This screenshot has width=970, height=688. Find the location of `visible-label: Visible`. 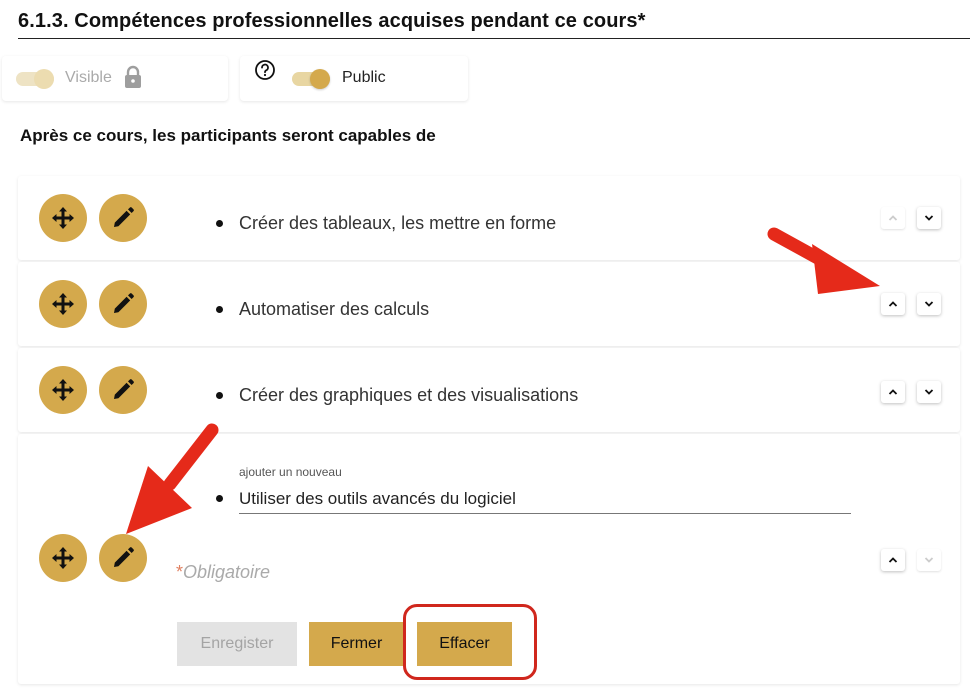

visible-label: Visible is located at coordinates (88, 77).